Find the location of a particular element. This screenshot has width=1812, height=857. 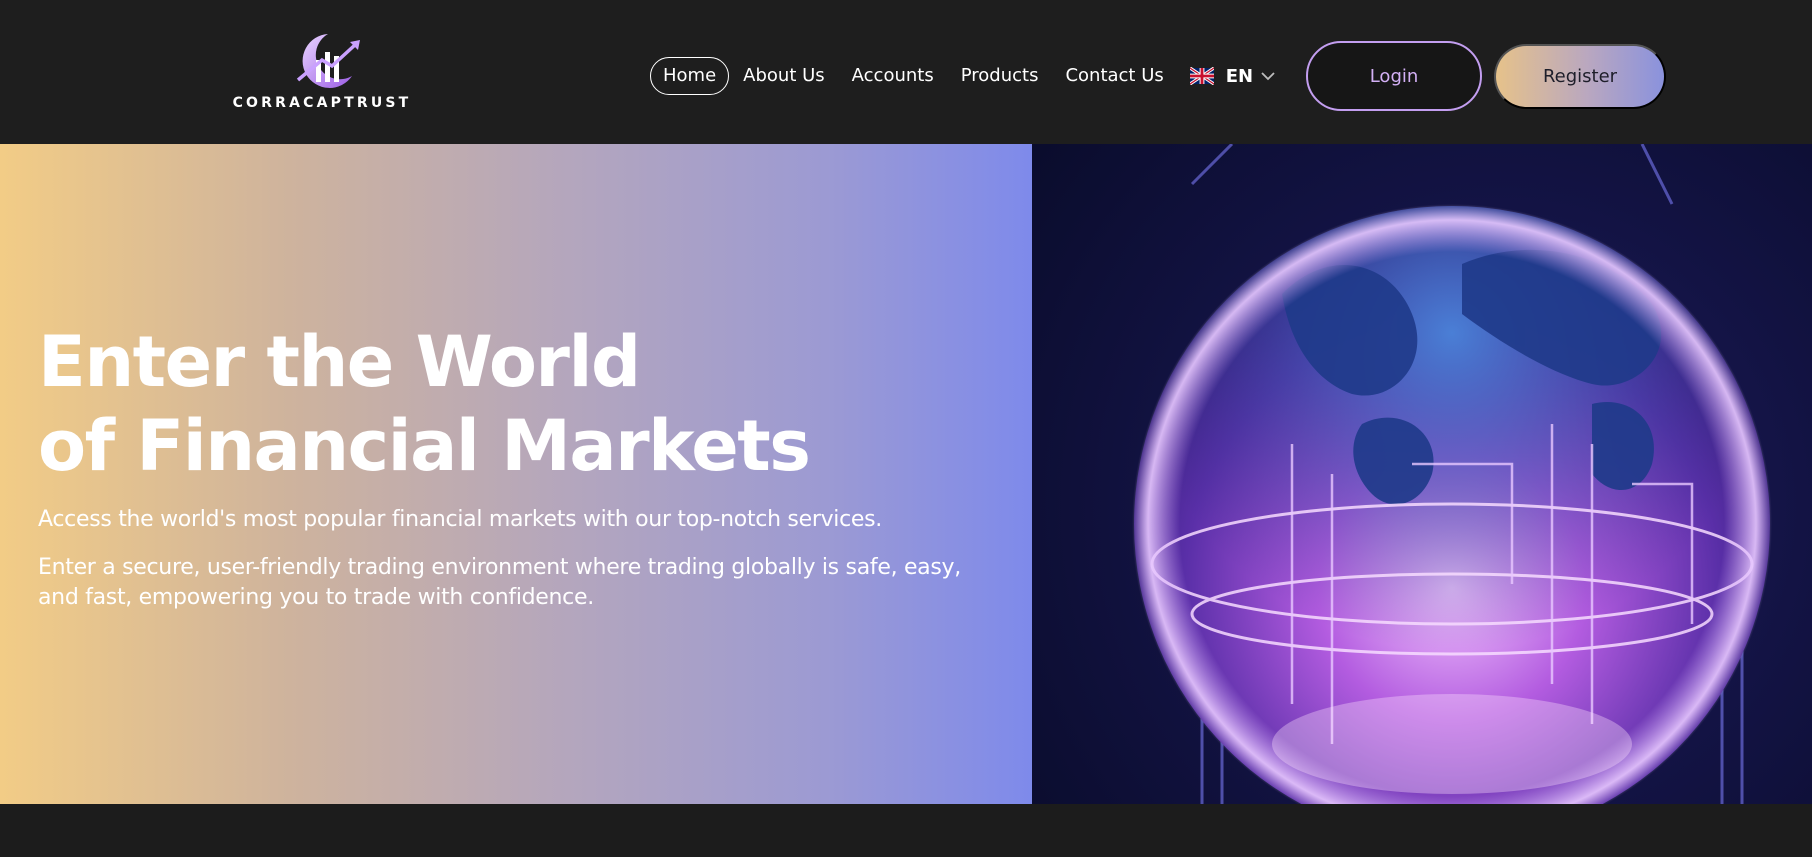

language-selector: EN is located at coordinates (1232, 76).